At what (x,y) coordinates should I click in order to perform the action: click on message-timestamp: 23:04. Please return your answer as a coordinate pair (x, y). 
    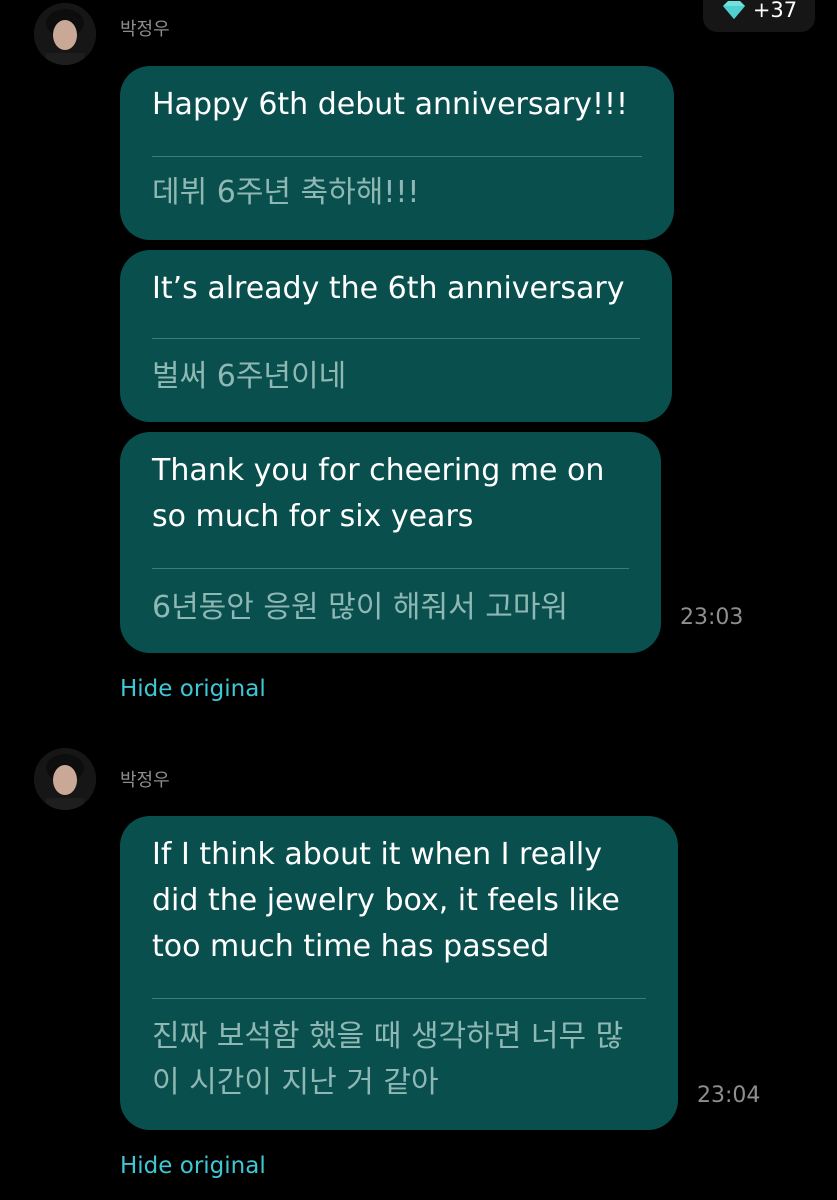
    Looking at the image, I should click on (729, 1095).